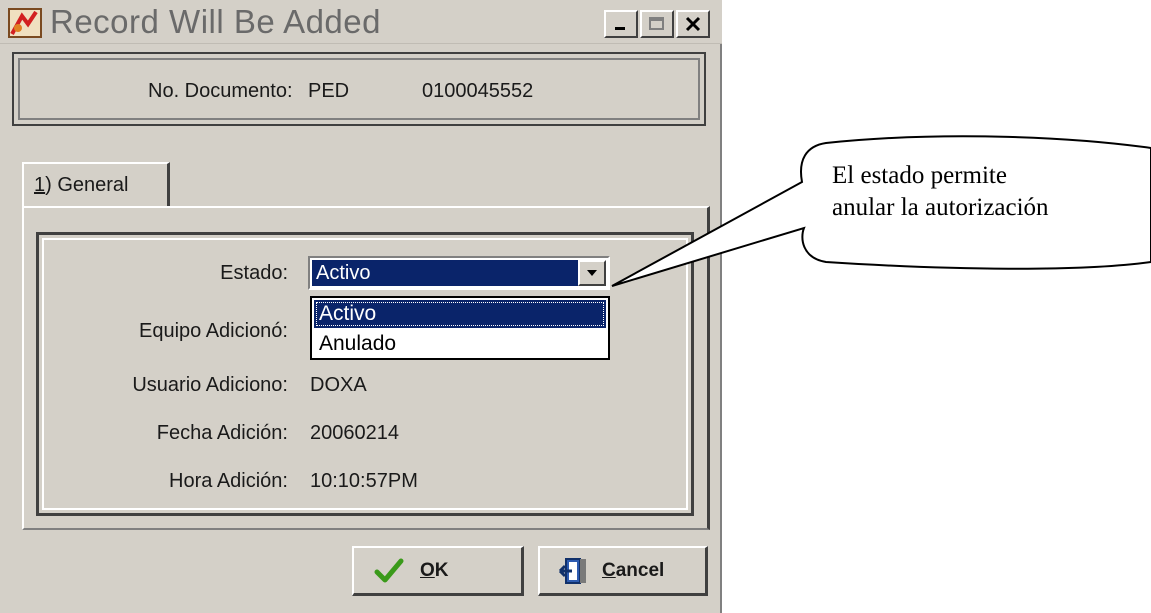  What do you see at coordinates (982, 192) in the screenshot?
I see `callout-text: El estado permite anular la autorización` at bounding box center [982, 192].